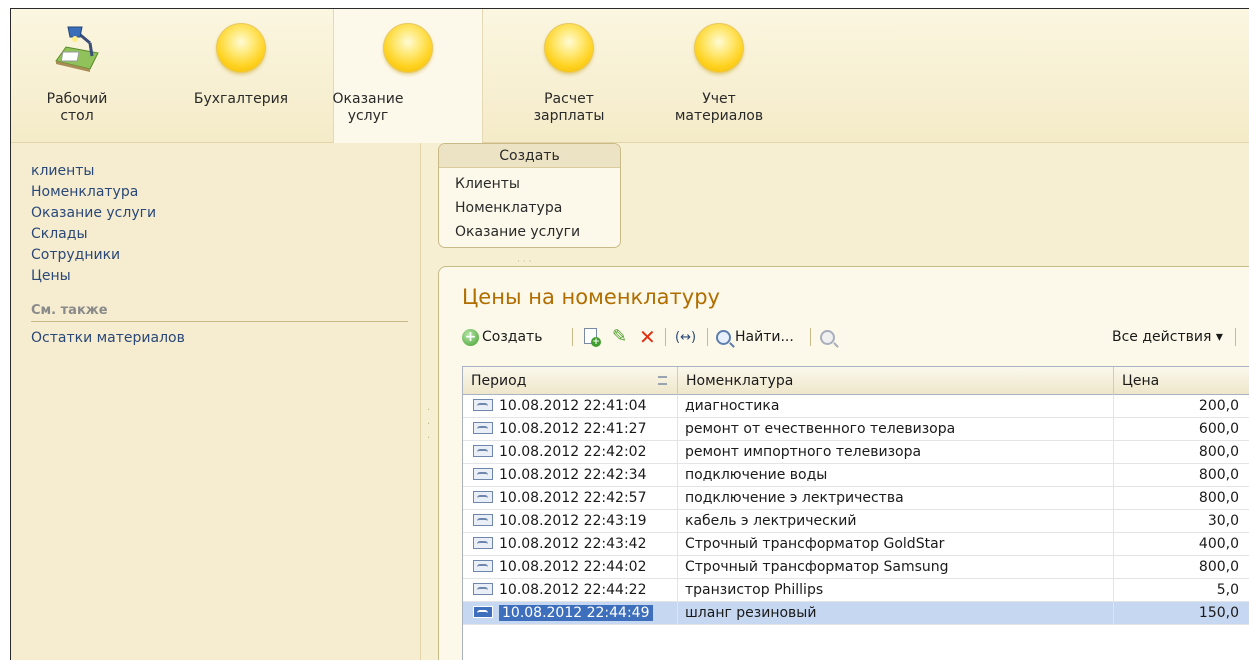 The height and width of the screenshot is (660, 1249). What do you see at coordinates (570, 429) in the screenshot?
I see `period-cell: 10.08.2012 22:41:27` at bounding box center [570, 429].